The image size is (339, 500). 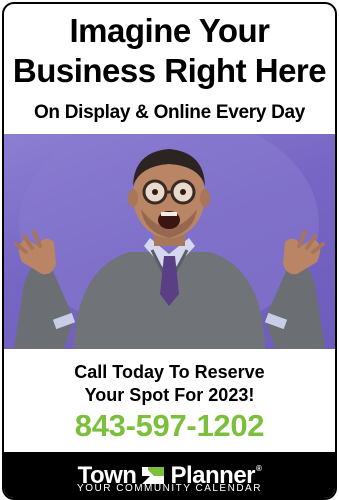 I want to click on footer-banner: Town Planner® YOUR COMMUNITY CALENDAR, so click(x=169, y=475).